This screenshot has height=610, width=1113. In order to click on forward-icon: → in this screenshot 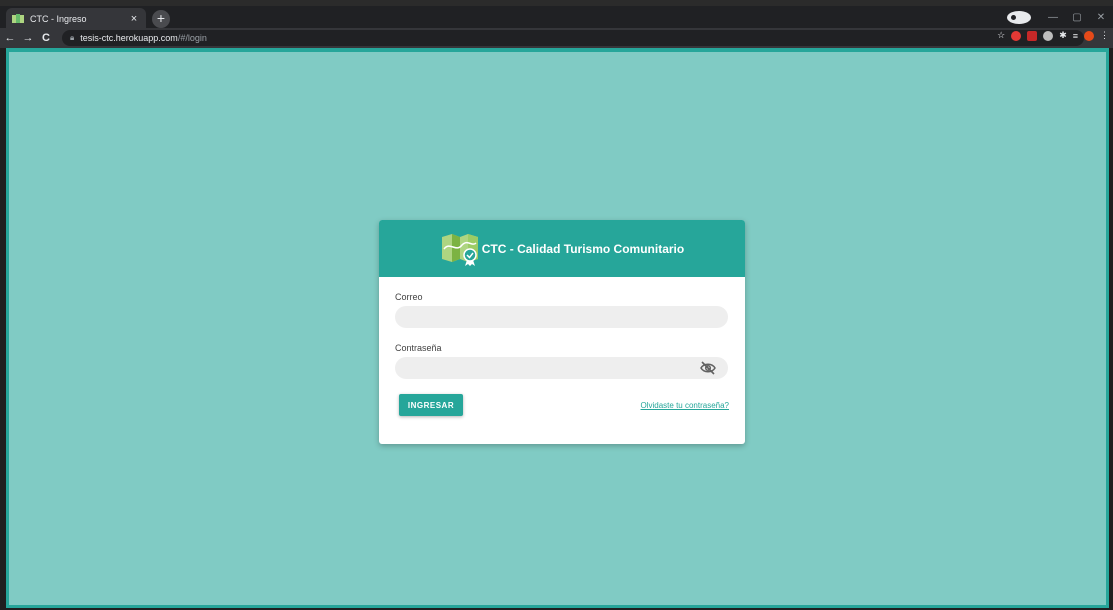, I will do `click(28, 38)`.